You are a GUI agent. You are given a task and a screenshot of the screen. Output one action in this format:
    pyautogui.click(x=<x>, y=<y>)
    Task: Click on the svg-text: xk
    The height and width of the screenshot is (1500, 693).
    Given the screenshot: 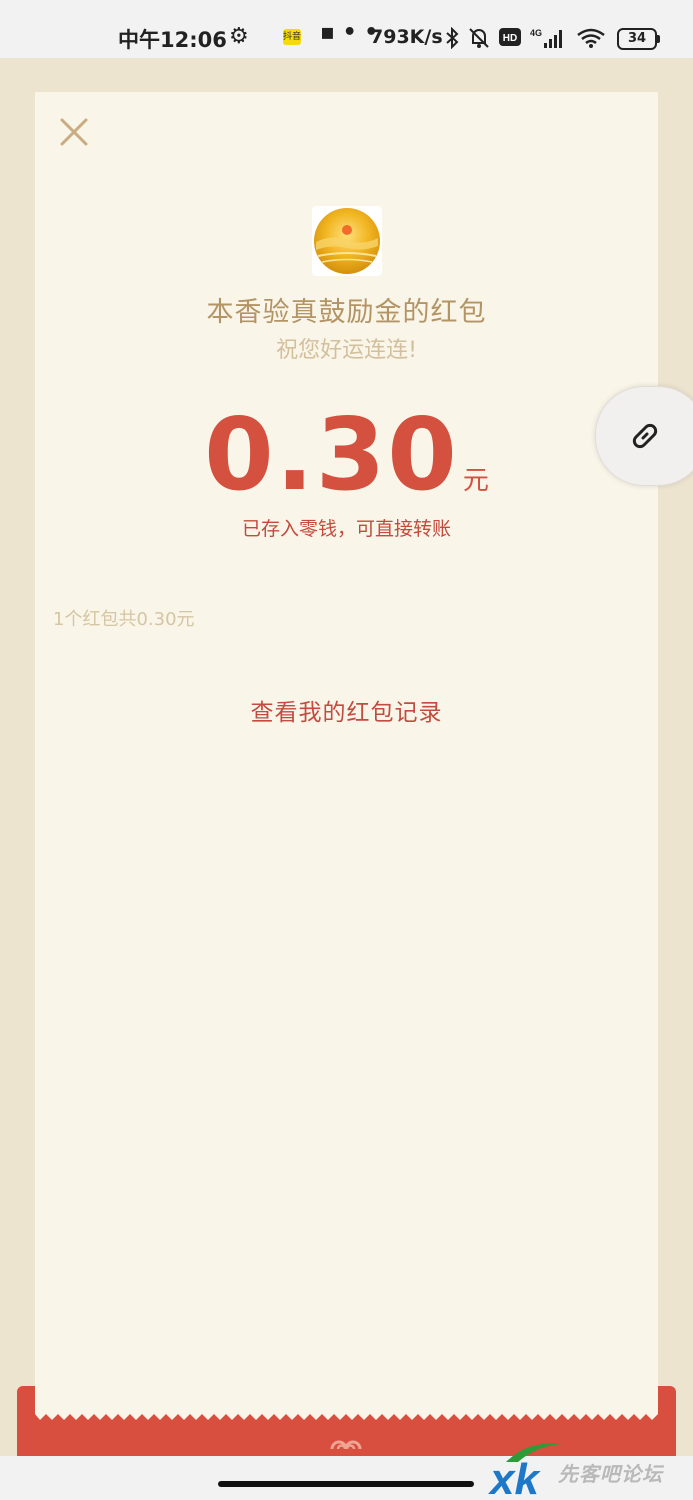 What is the action you would take?
    pyautogui.click(x=514, y=1477)
    